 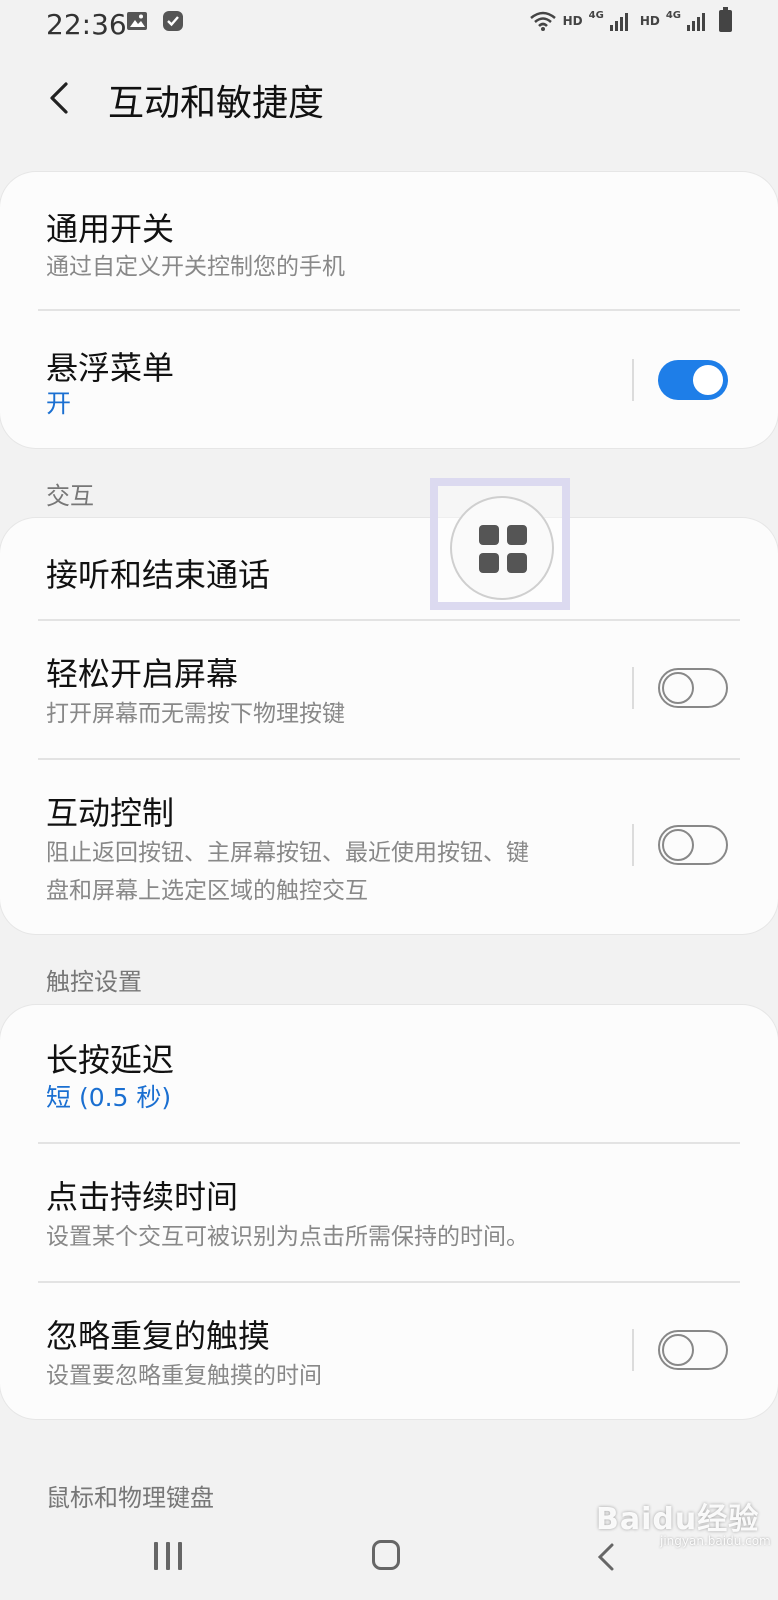 I want to click on status-time: 22:36, so click(x=86, y=24).